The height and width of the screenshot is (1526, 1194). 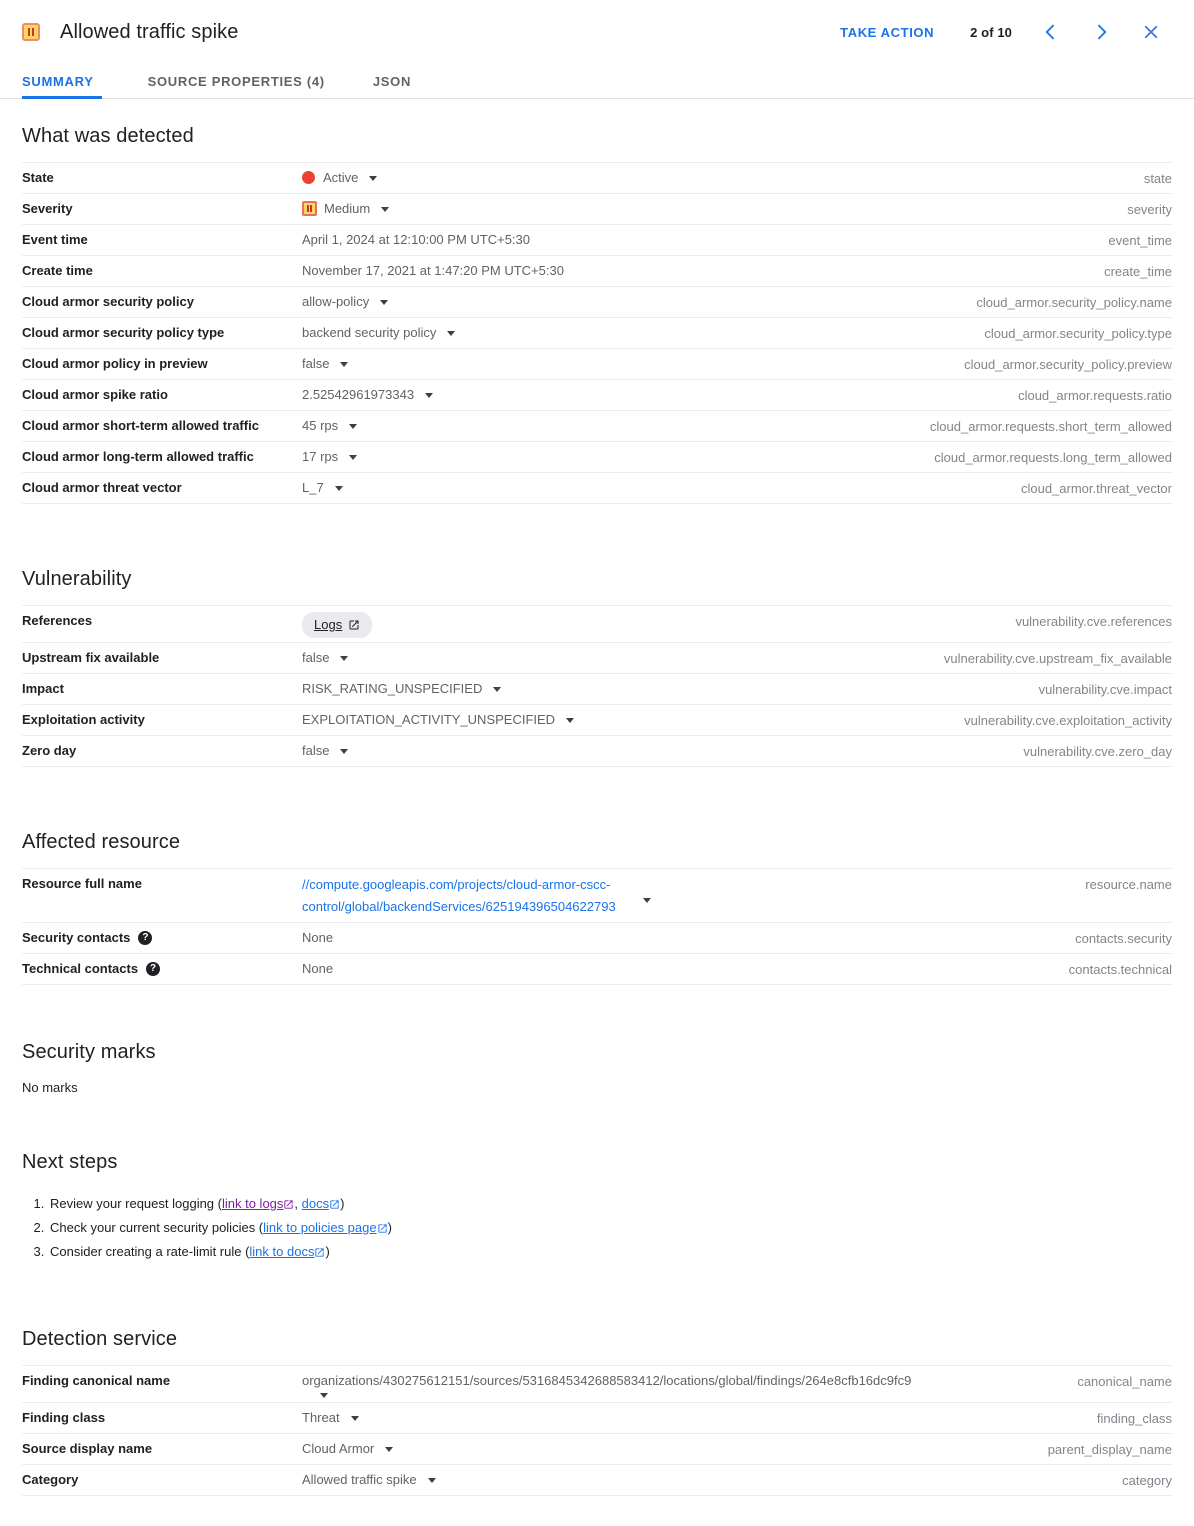 I want to click on chevron-right-icon, so click(x=1102, y=32).